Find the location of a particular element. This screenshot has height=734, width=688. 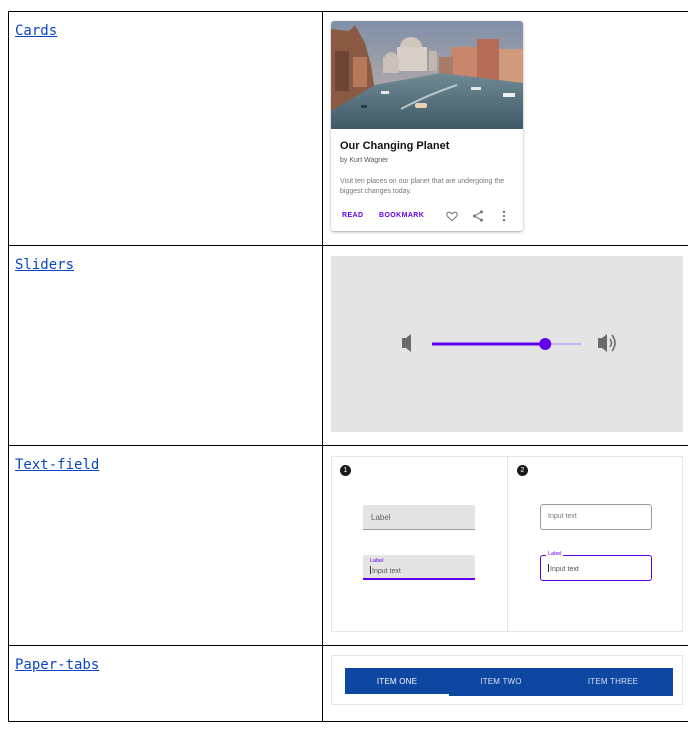

paper-tabs-link: Paper-tabs is located at coordinates (57, 665).